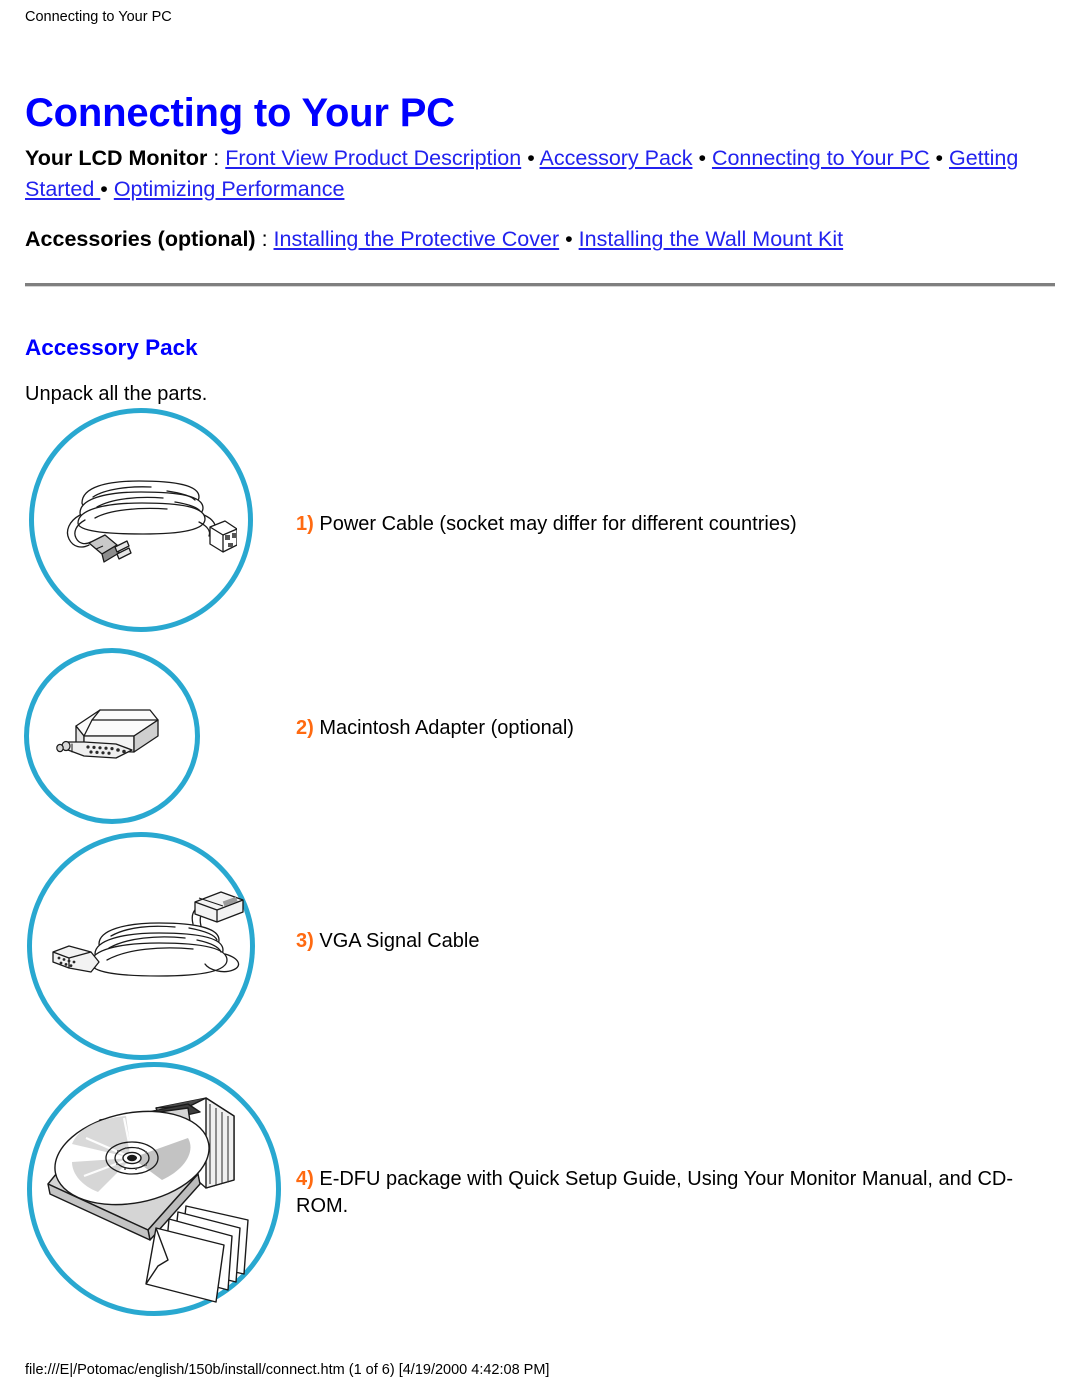 Image resolution: width=1080 pixels, height=1397 pixels. Describe the element at coordinates (417, 239) in the screenshot. I see `nav-link-installing-the-protective-cover: Installing the Protective Cover` at that location.